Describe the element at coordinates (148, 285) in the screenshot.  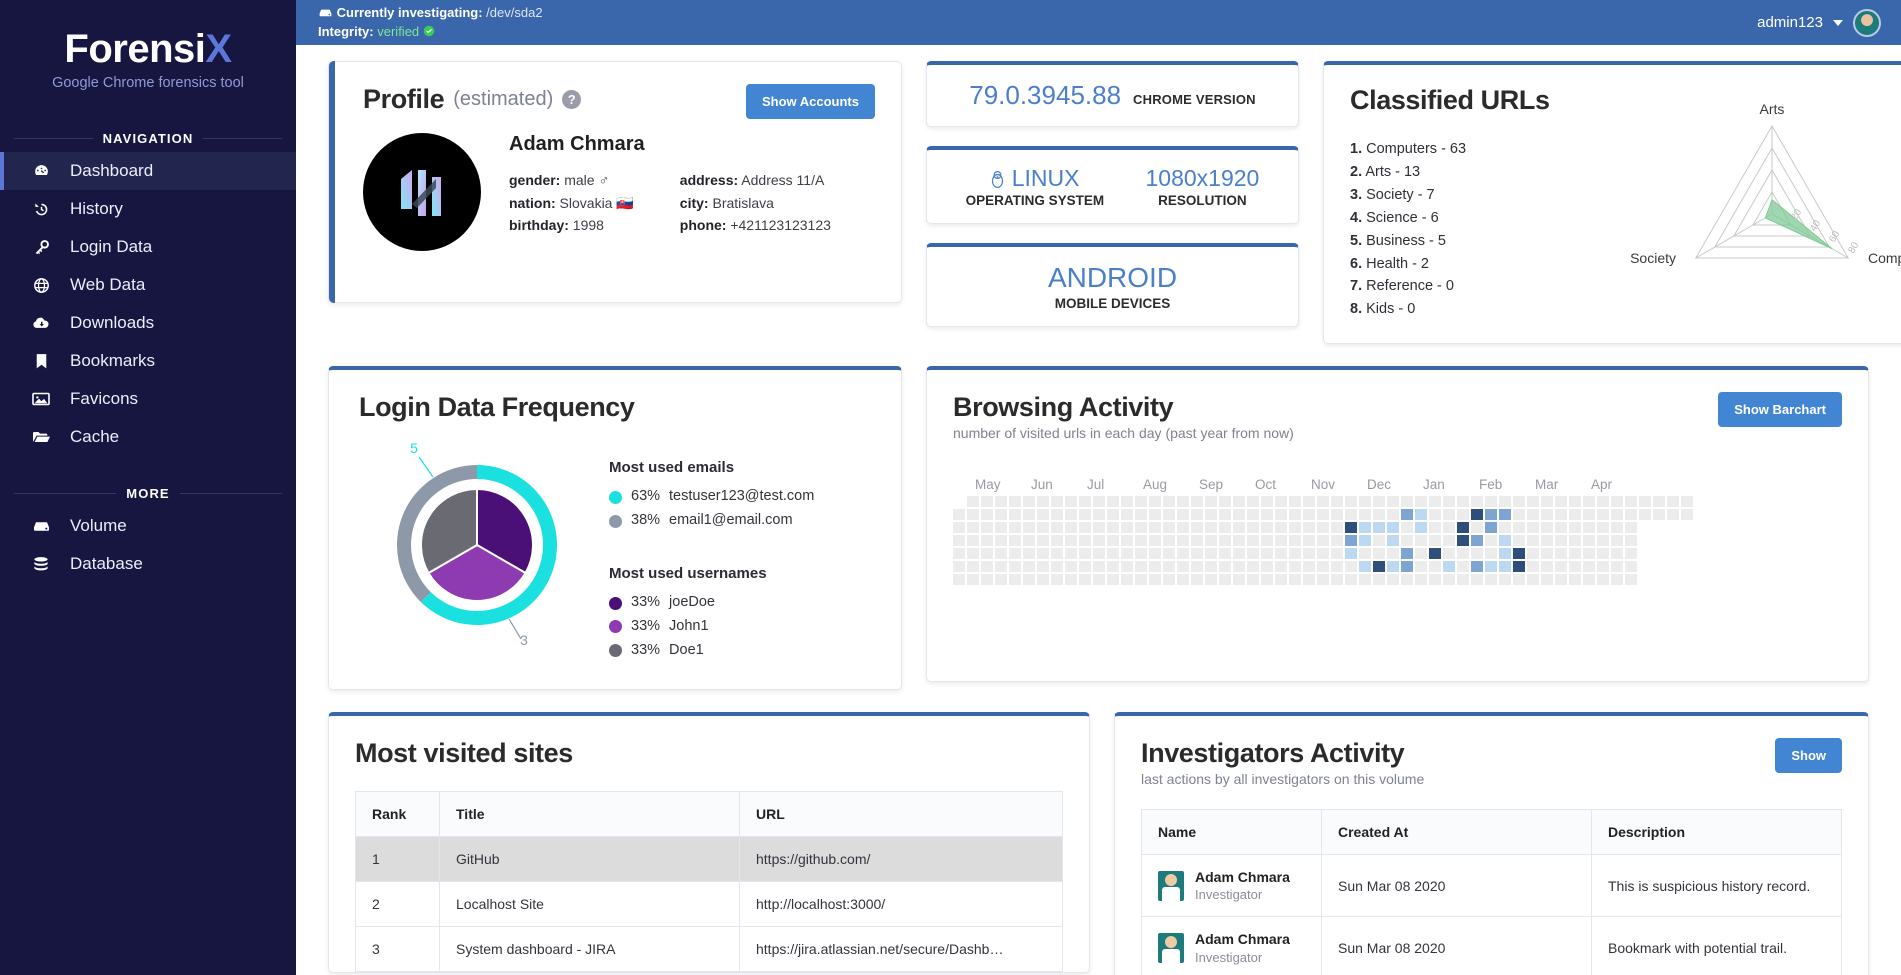
I see `sidebar-item-web-data: Web Data` at that location.